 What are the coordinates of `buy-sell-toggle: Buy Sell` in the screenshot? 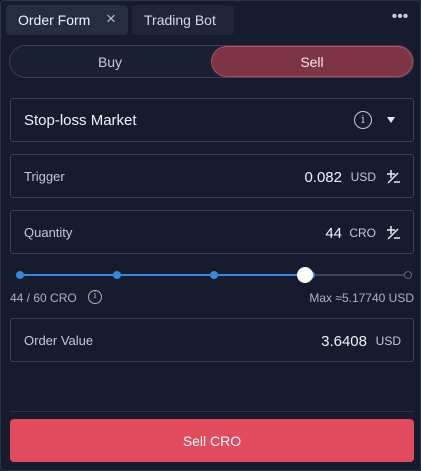 It's located at (211, 61).